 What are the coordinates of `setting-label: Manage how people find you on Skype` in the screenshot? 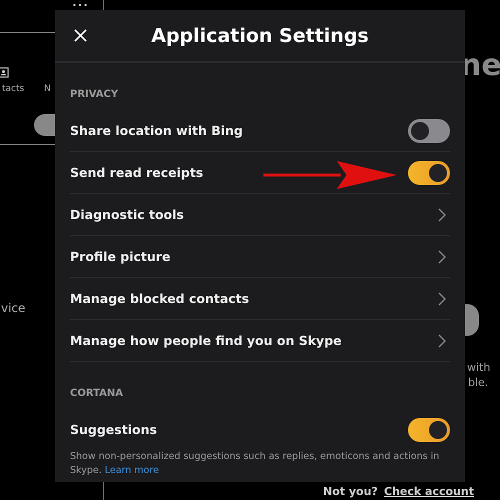 It's located at (206, 340).